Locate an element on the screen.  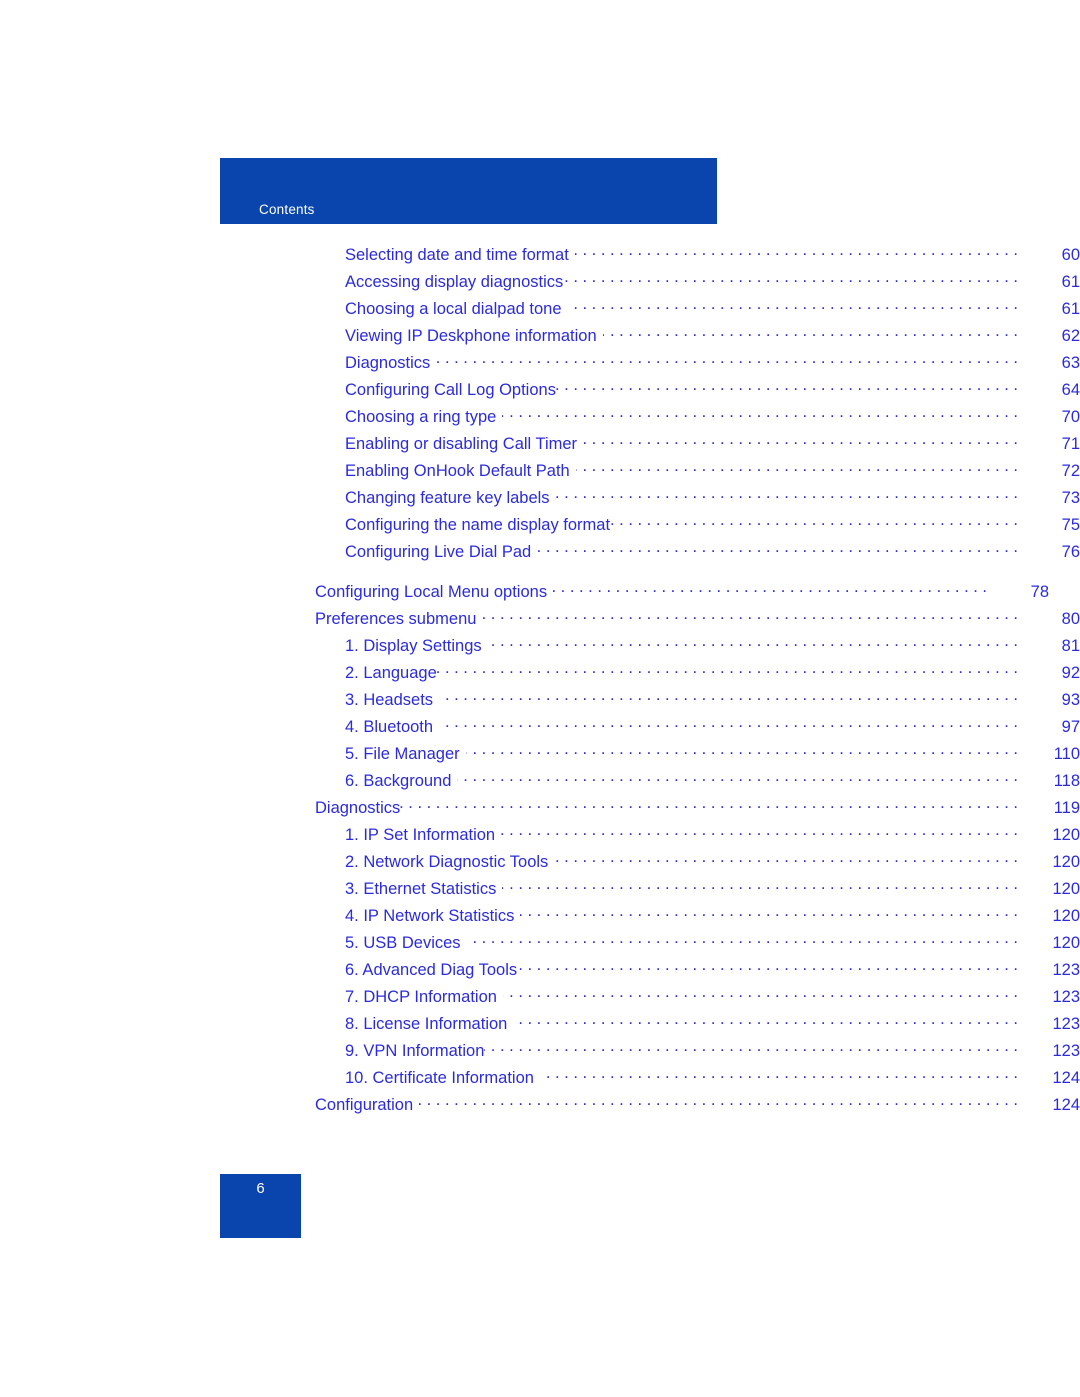
toc-entry: 2. Language 92 is located at coordinates (540, 674).